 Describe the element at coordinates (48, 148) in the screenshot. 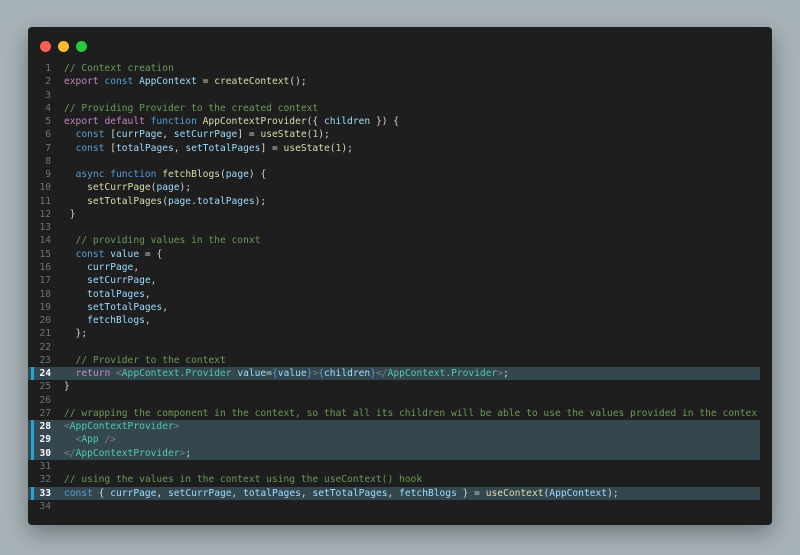

I see `line-number: 7` at that location.